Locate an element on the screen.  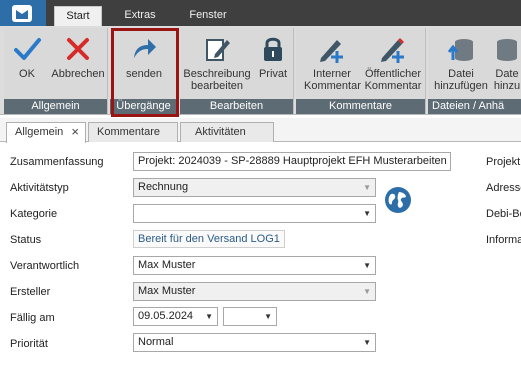
oeffentlicher-label-2: Kommentar is located at coordinates (393, 86).